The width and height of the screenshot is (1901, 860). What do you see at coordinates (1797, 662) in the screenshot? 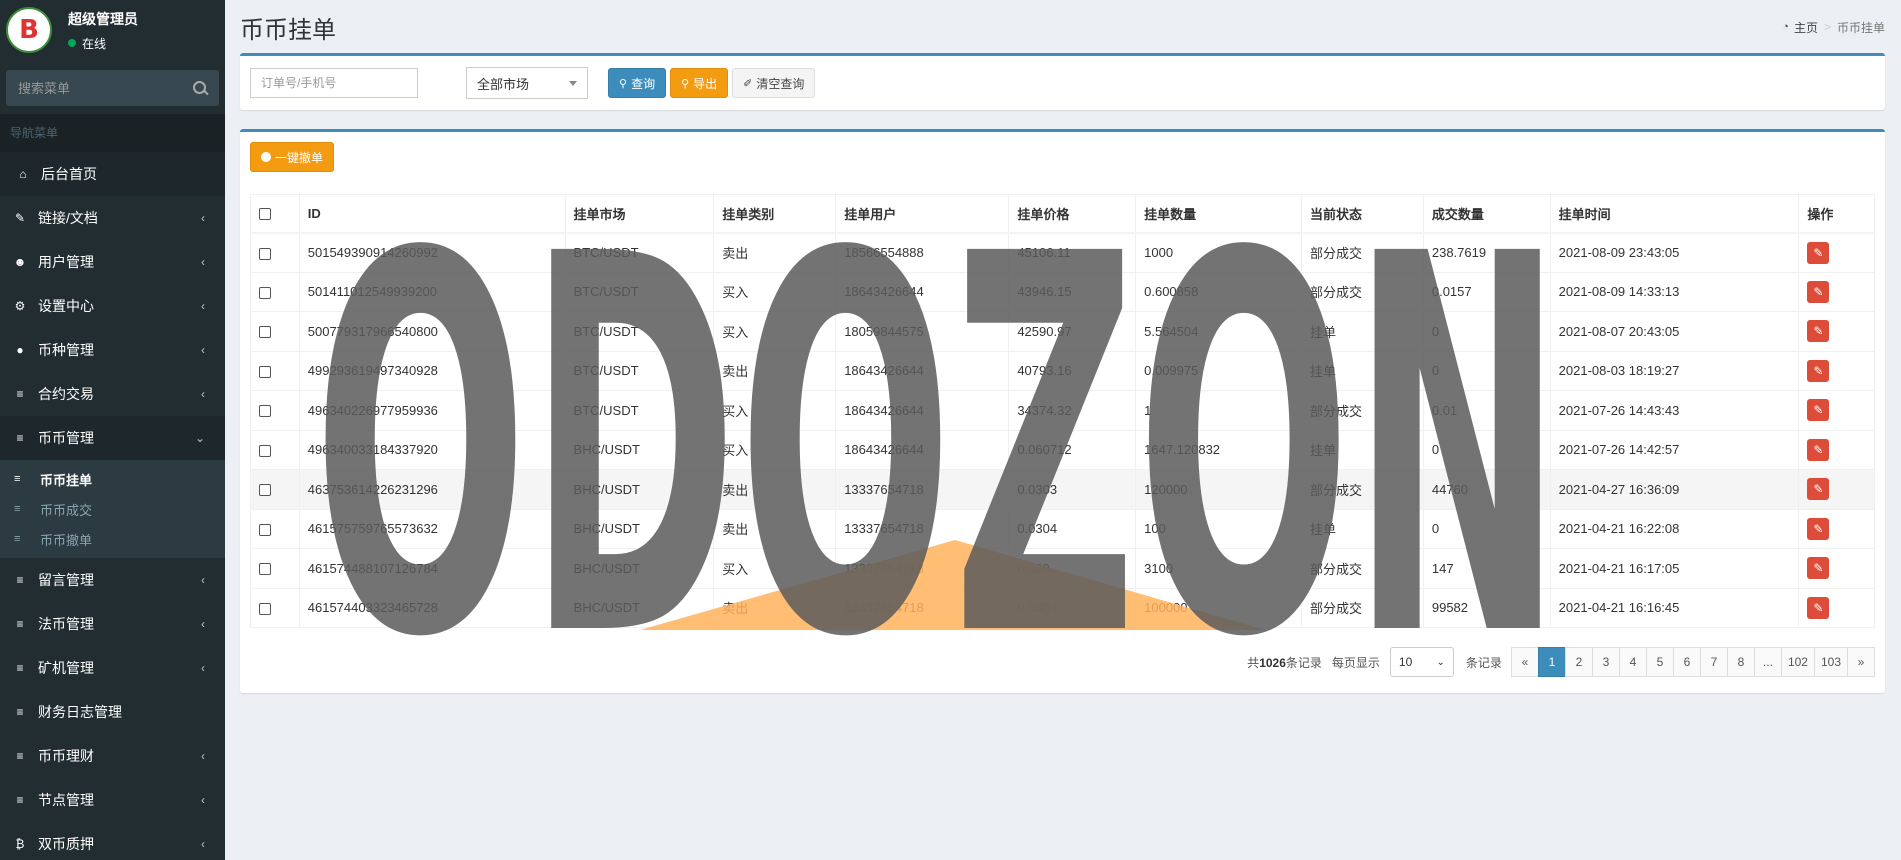
I see `page-link: 102` at bounding box center [1797, 662].